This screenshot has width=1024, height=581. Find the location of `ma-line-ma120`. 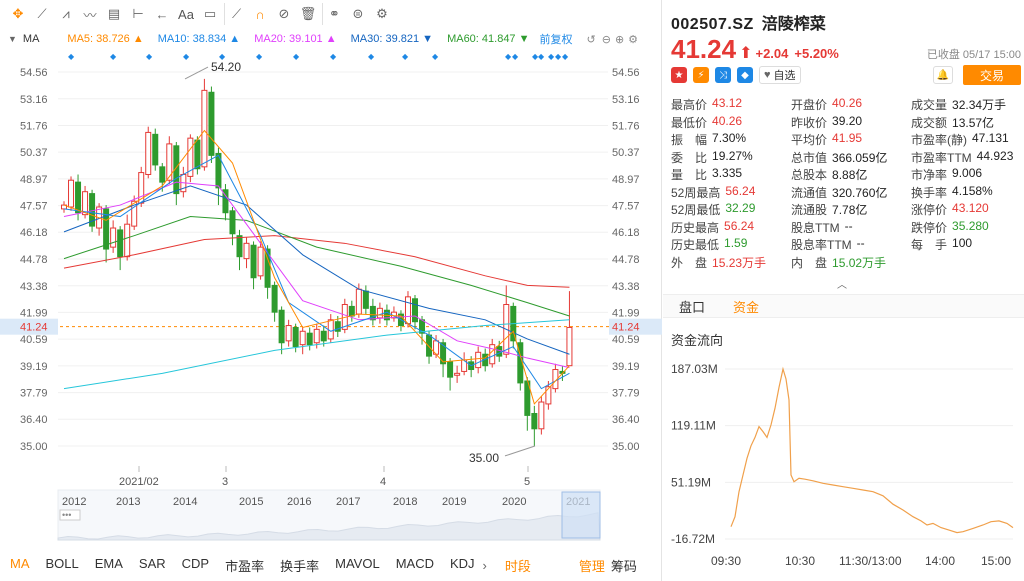

ma-line-ma120 is located at coordinates (316, 261).